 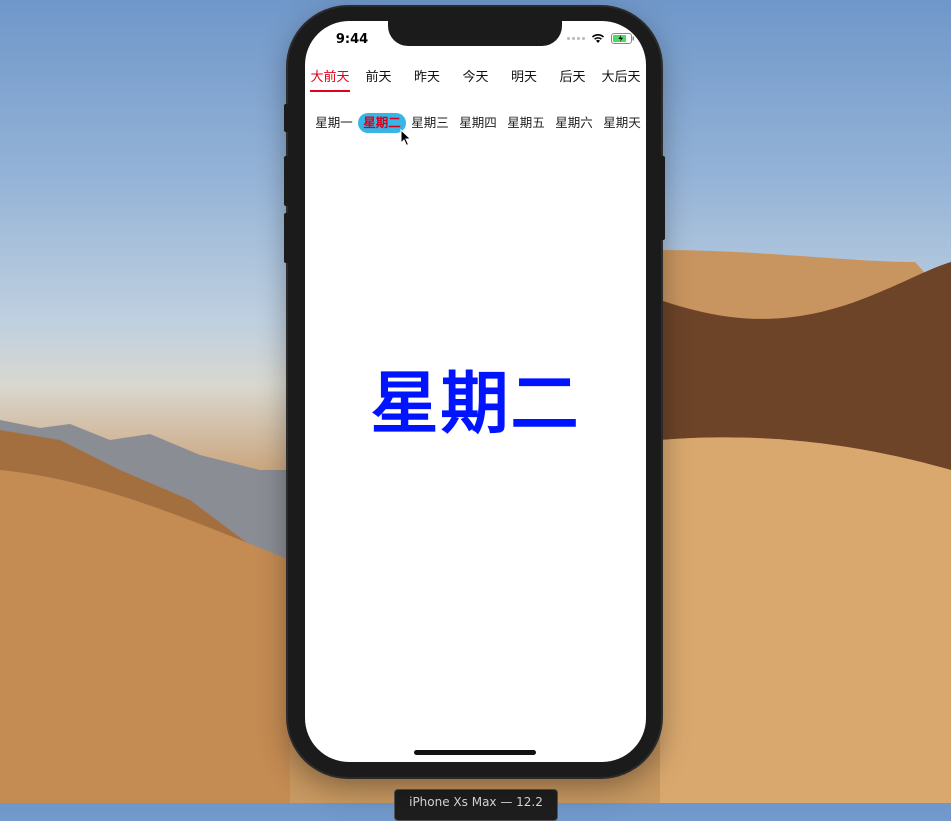 I want to click on tab-day-before-yesterday-2: 大前天, so click(x=330, y=78).